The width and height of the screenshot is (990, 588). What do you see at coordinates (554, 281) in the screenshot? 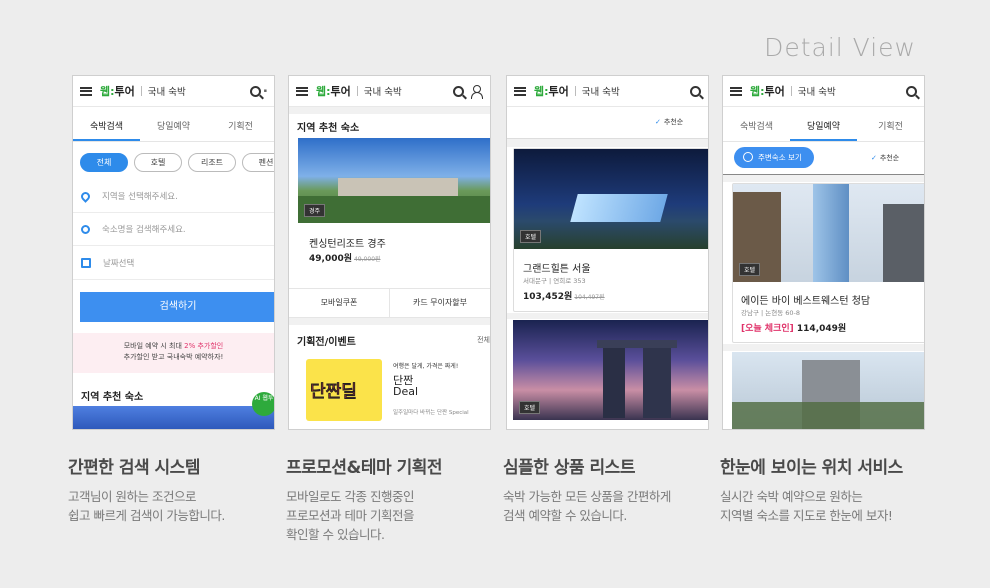
I see `hotel-address: 서대문구 | 연희로 353` at bounding box center [554, 281].